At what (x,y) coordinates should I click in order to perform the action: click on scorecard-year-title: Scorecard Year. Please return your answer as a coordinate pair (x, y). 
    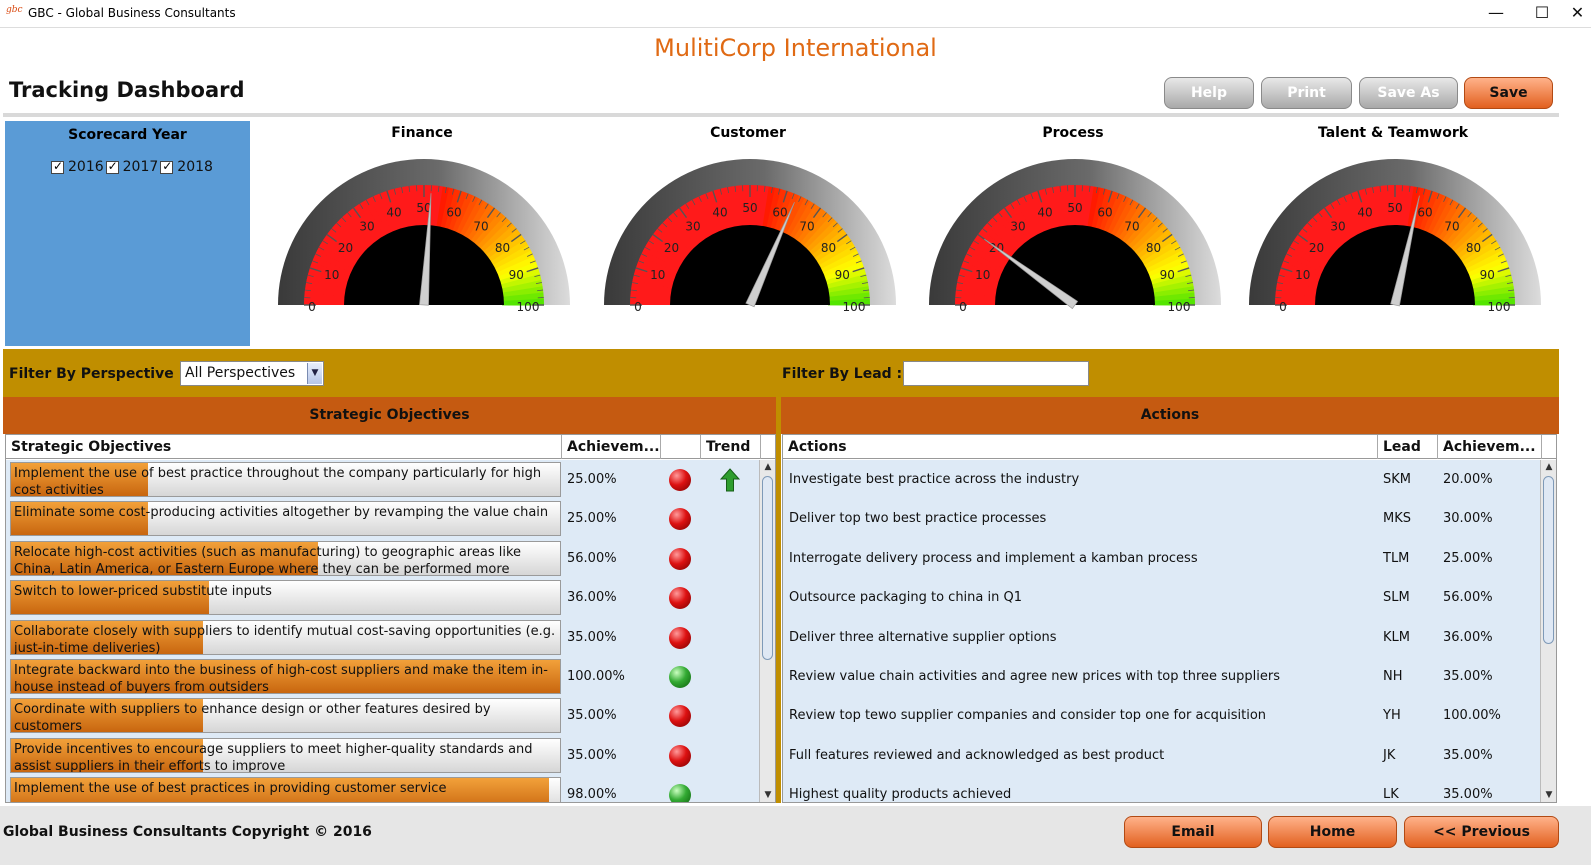
    Looking at the image, I should click on (127, 135).